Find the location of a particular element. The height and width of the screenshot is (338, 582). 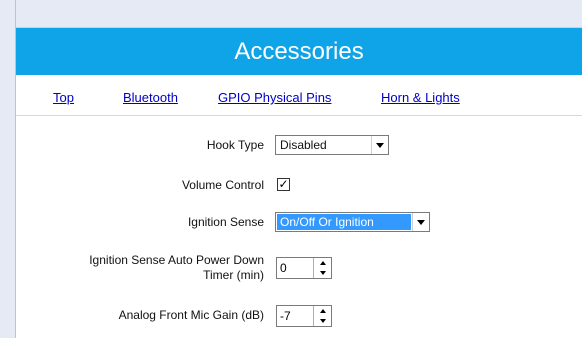

nav-link-bluetooth: Bluetooth is located at coordinates (150, 97).